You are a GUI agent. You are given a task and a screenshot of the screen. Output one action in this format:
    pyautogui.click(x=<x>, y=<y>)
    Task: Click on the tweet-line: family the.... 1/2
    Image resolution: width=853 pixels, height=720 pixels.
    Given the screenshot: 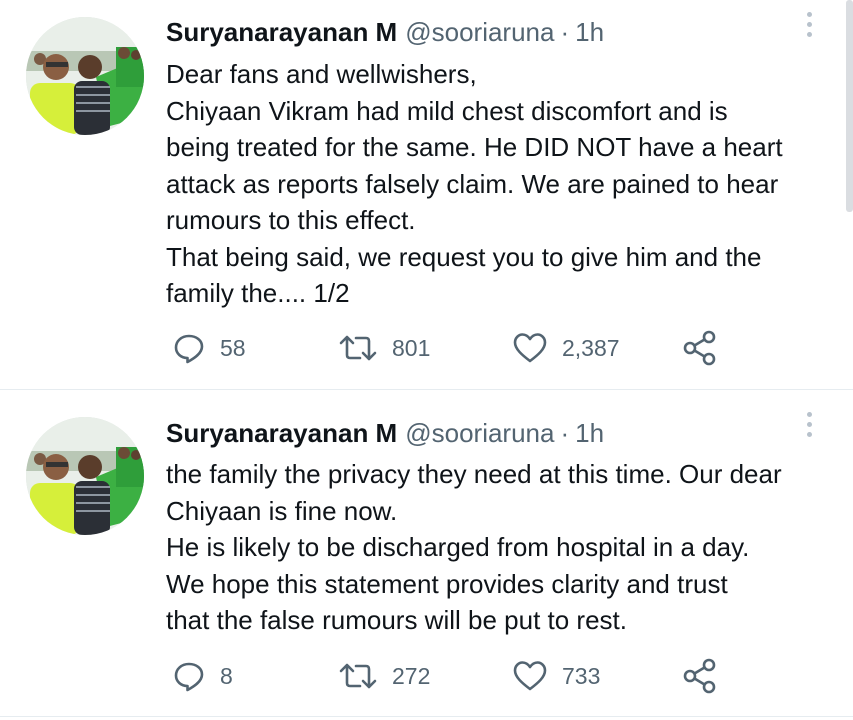 What is the action you would take?
    pyautogui.click(x=258, y=293)
    